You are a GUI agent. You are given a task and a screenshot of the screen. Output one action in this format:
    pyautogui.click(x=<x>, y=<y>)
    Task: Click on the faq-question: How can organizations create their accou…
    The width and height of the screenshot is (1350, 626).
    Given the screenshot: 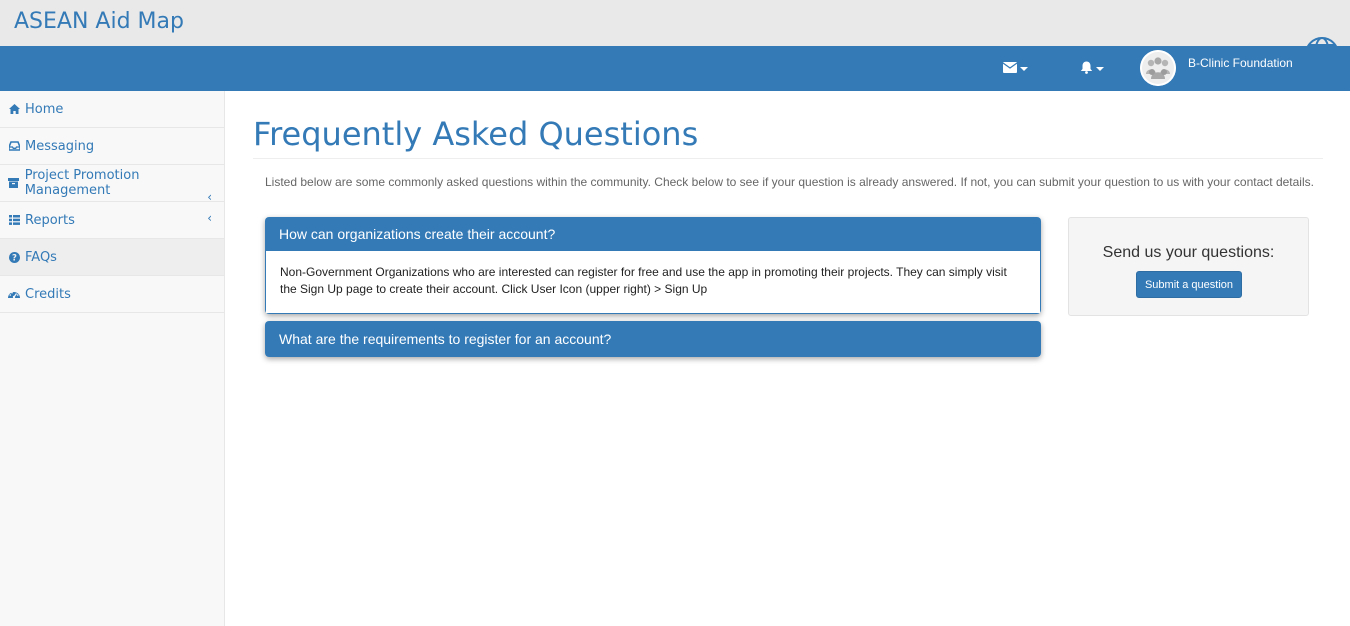 What is the action you would take?
    pyautogui.click(x=417, y=234)
    